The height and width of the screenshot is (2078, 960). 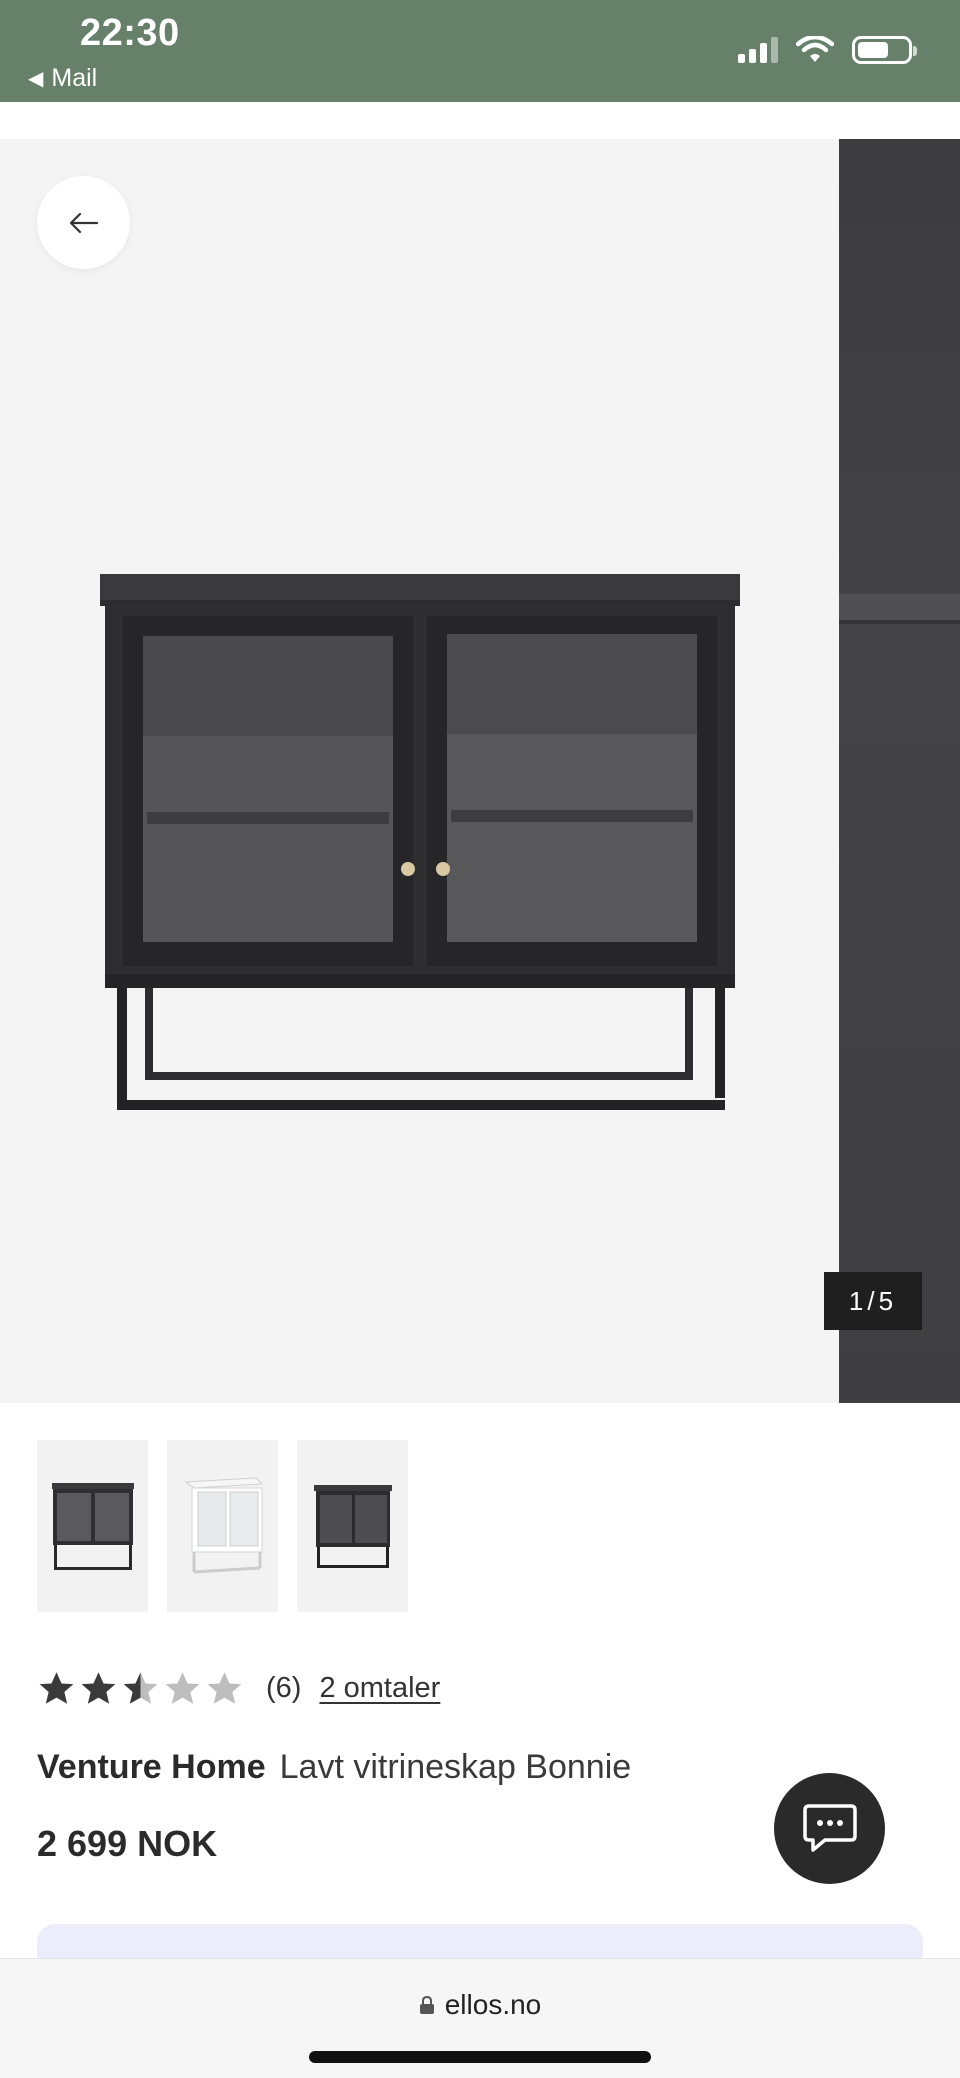 What do you see at coordinates (455, 1767) in the screenshot?
I see `product-name: Lavt vitrineskap Bonnie` at bounding box center [455, 1767].